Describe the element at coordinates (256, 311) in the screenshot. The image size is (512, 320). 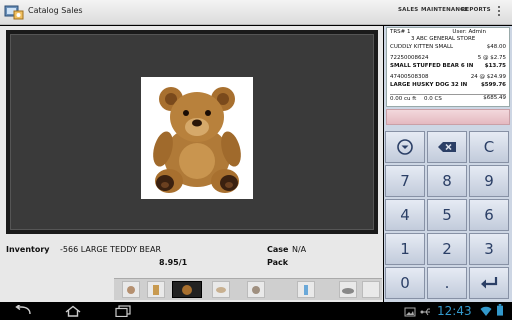
I see `system-bar: 12:43` at that location.